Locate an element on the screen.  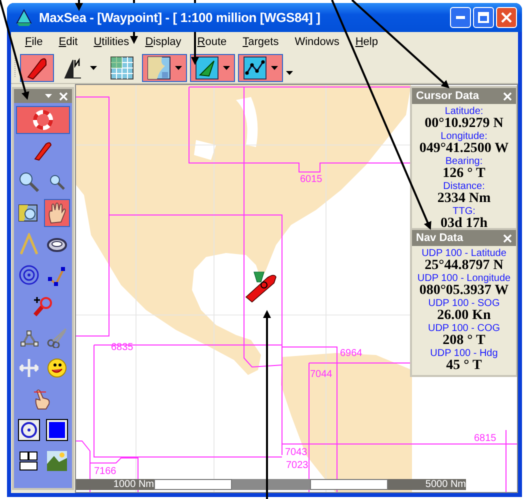
lifebuoy-icon is located at coordinates (43, 120).